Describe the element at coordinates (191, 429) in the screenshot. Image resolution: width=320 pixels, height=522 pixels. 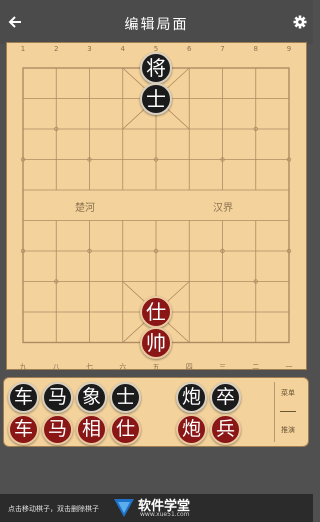
I see `red-piece-tray: 炮` at that location.